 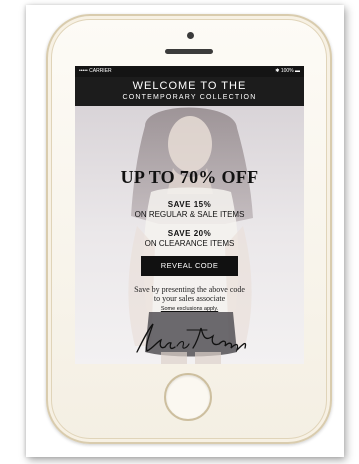 I want to click on welcome-header: WELCOME TO THE CONTEMPORARY COLLECTION, so click(x=189, y=91).